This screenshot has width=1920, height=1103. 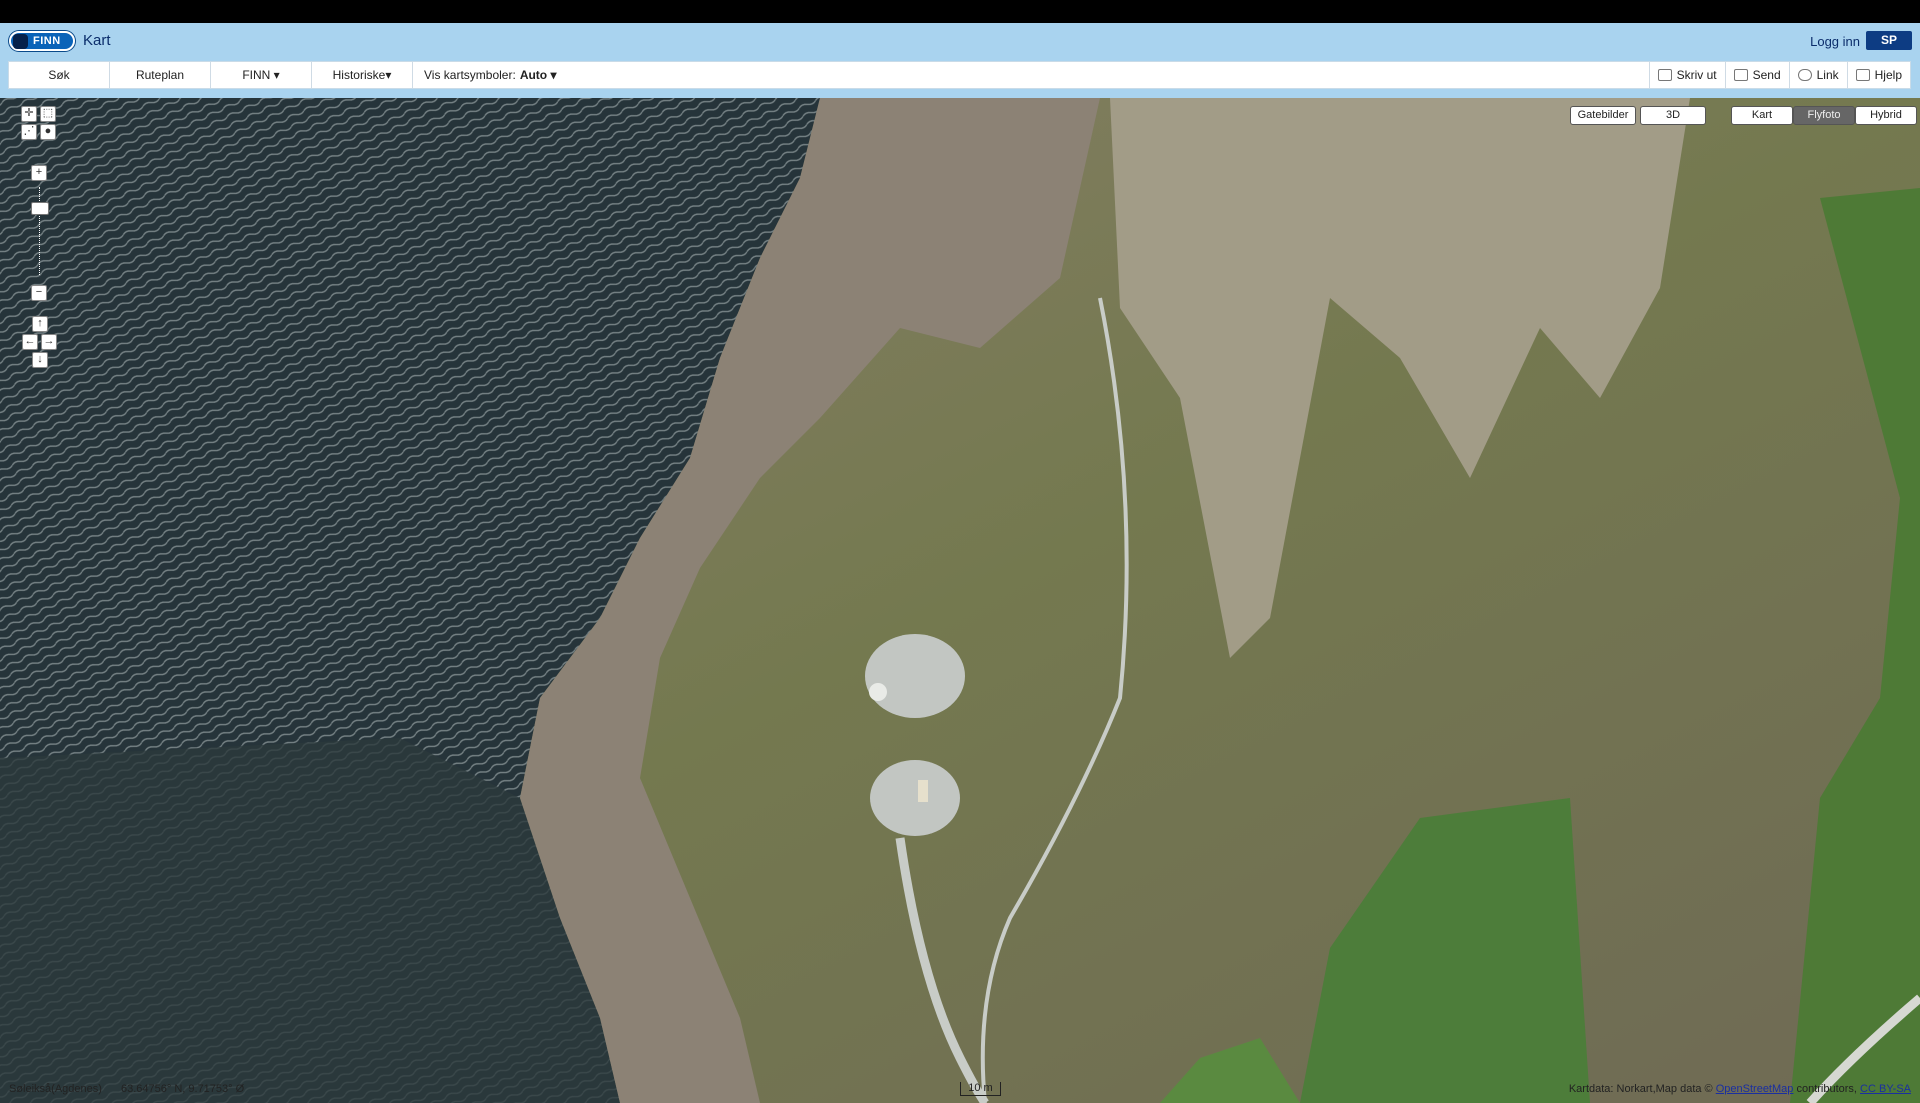 I want to click on pan-left-button: ←, so click(x=30, y=342).